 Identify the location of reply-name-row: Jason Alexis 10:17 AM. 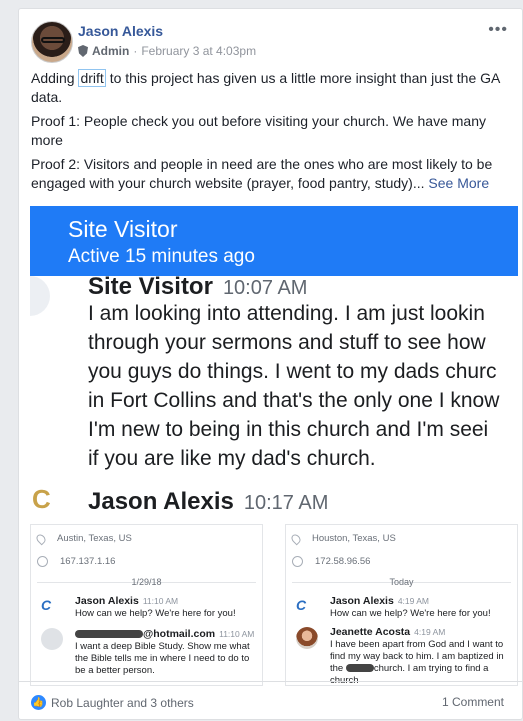
(208, 502).